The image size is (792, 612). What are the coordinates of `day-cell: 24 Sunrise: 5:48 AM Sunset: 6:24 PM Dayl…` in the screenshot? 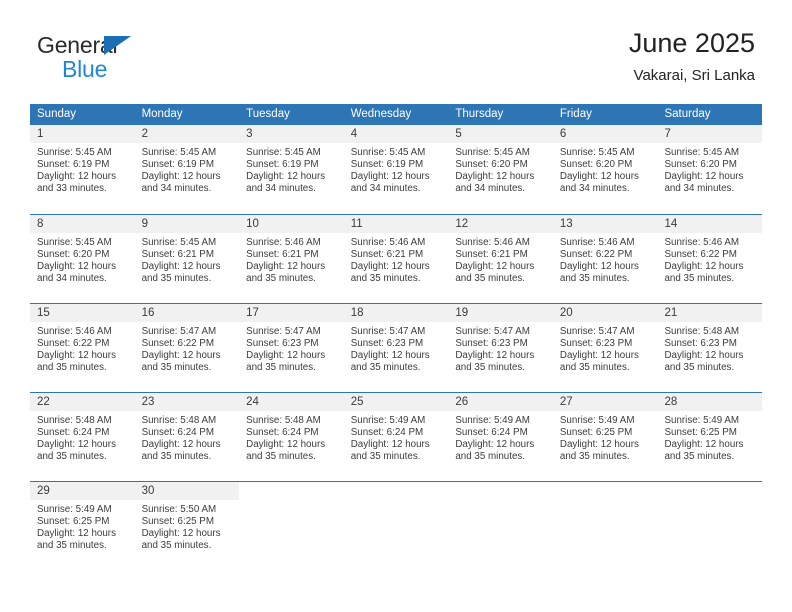 It's located at (291, 437).